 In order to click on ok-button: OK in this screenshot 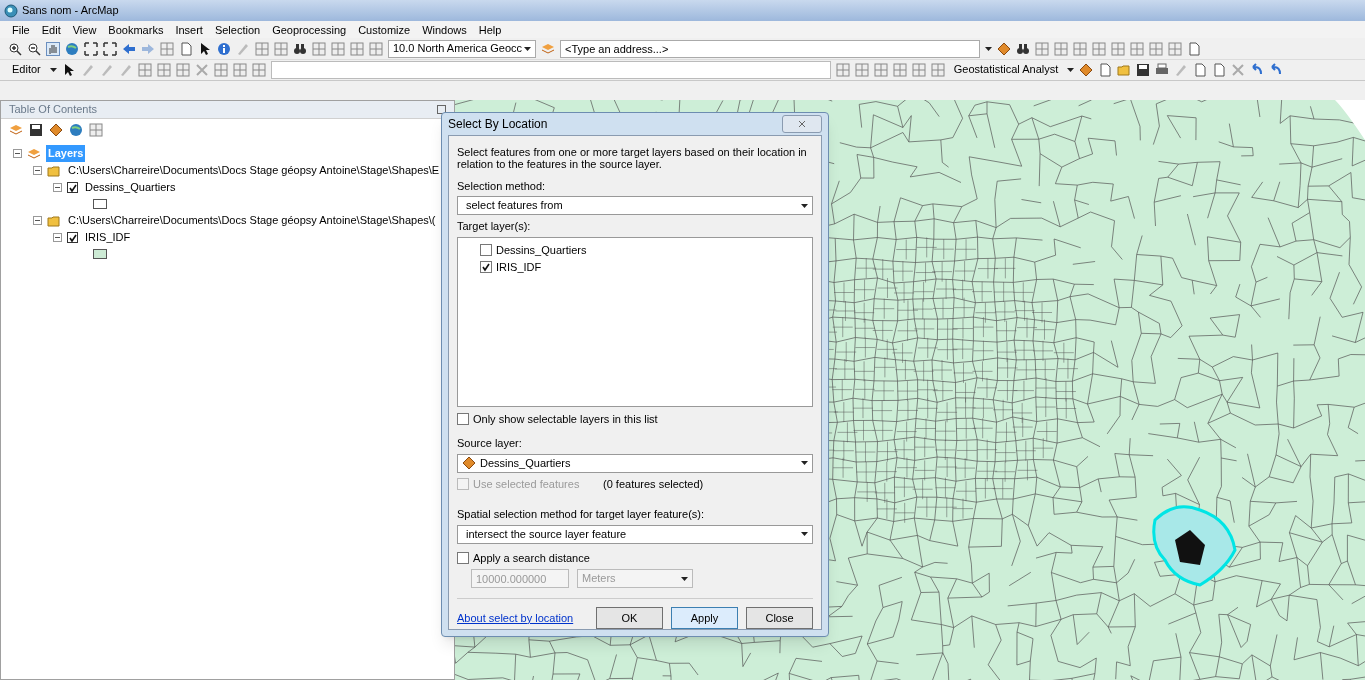, I will do `click(629, 618)`.